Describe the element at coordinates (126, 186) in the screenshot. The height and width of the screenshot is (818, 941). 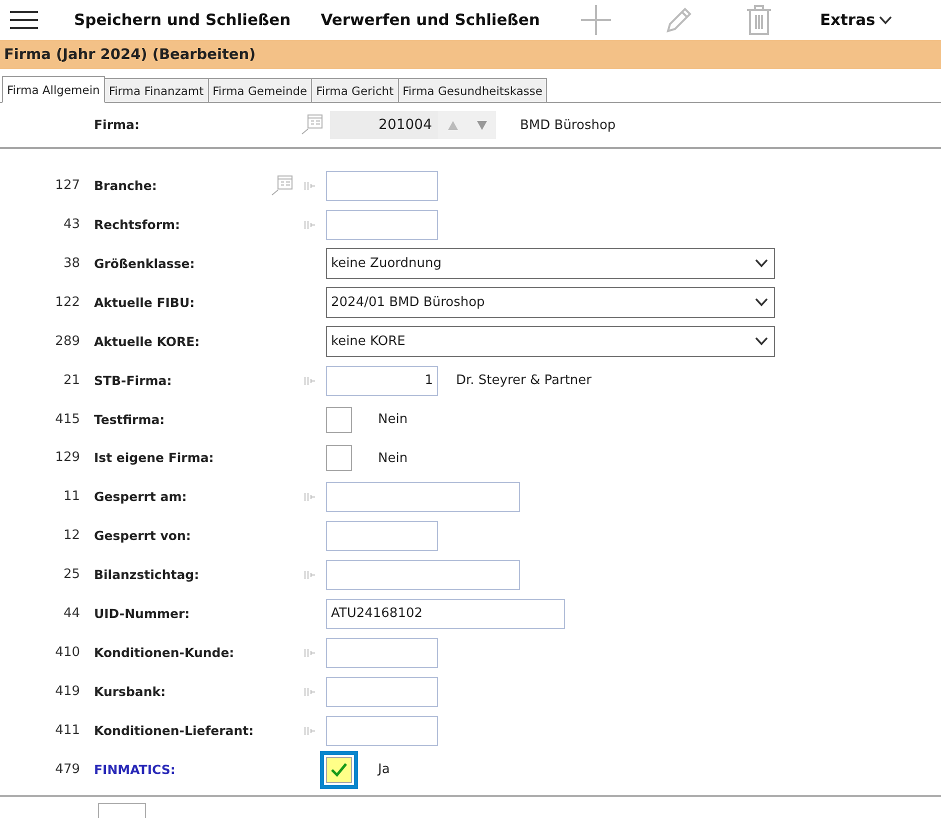
I see `field-label: Branche:` at that location.